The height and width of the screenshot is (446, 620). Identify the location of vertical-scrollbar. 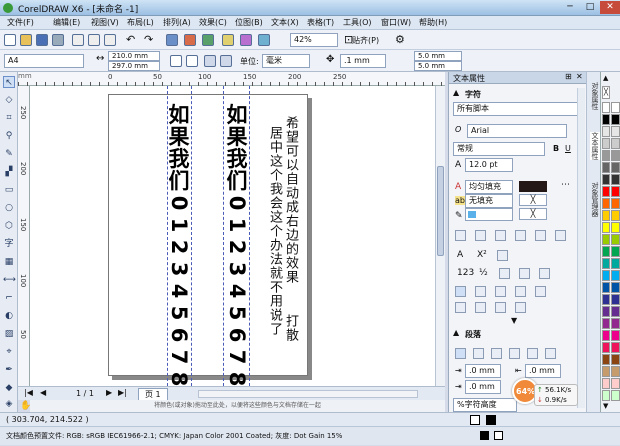
(440, 236).